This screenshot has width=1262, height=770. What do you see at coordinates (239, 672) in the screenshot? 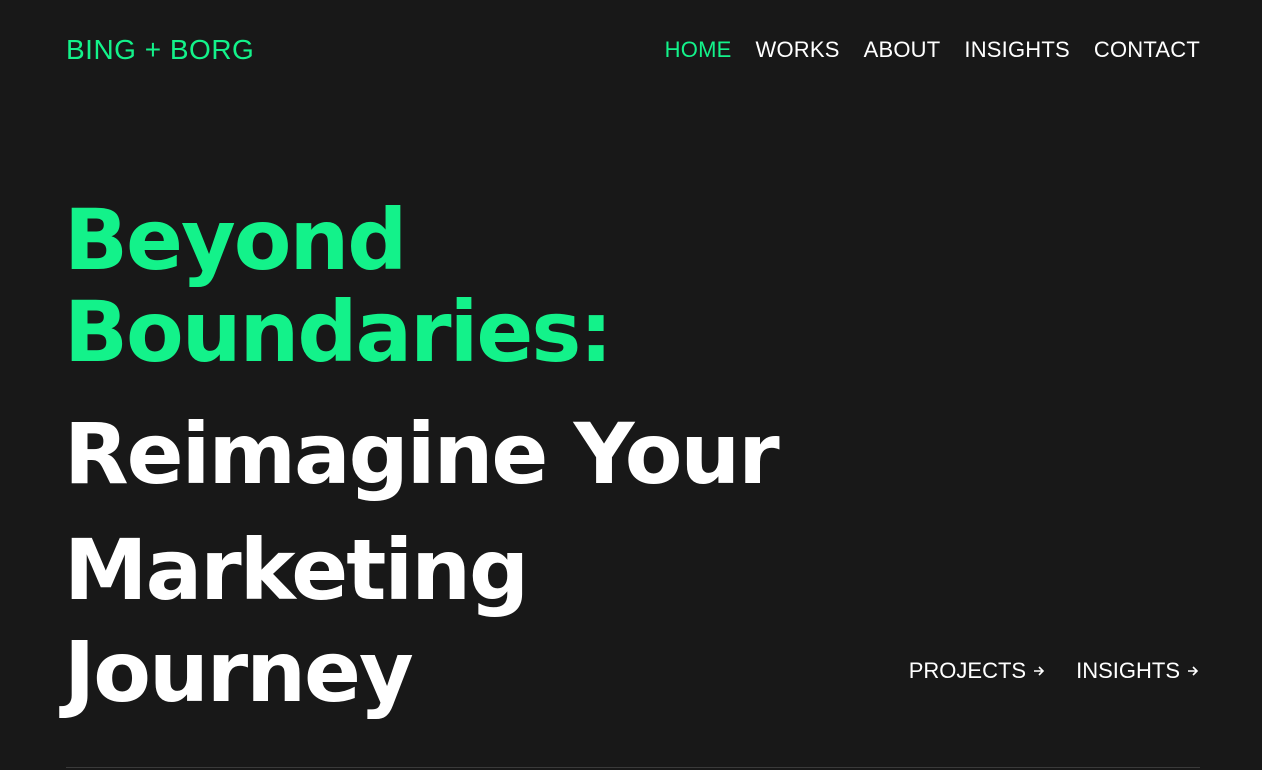
I see `hero-line-journey: Journey` at bounding box center [239, 672].